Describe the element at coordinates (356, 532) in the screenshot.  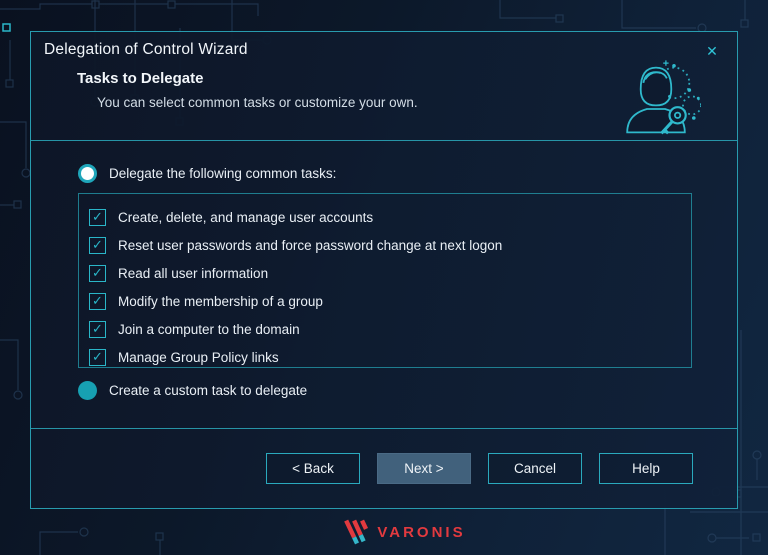
I see `varonis-mark-icon` at that location.